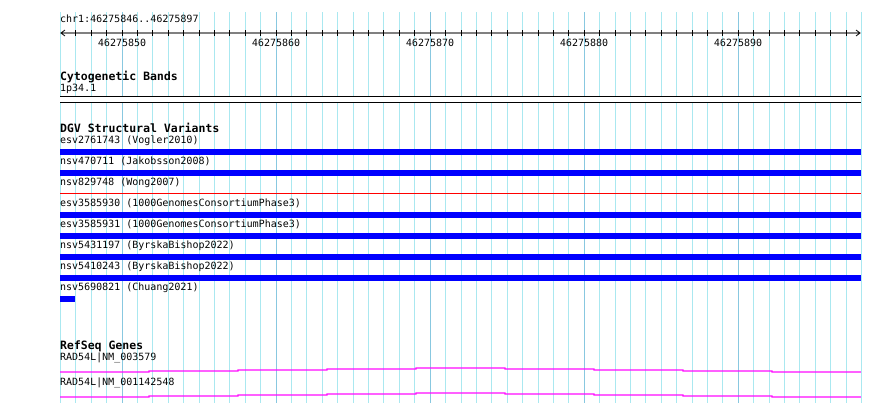 This screenshot has height=403, width=890. I want to click on ruler-tick-label: 46275870, so click(430, 44).